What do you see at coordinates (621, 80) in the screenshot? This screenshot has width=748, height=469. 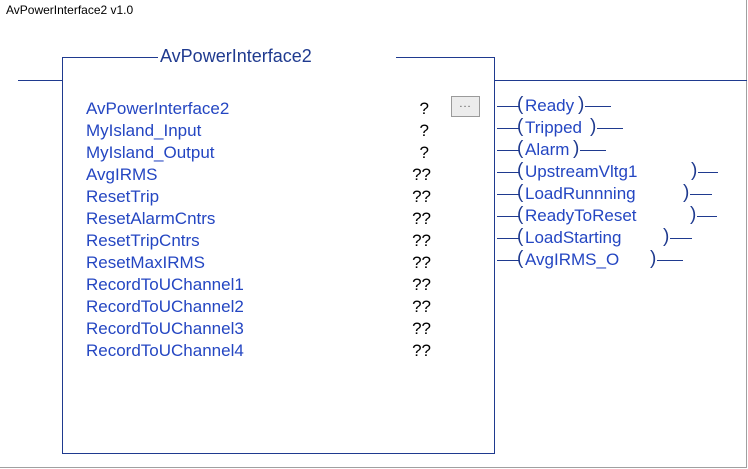 I see `rung-line-right` at bounding box center [621, 80].